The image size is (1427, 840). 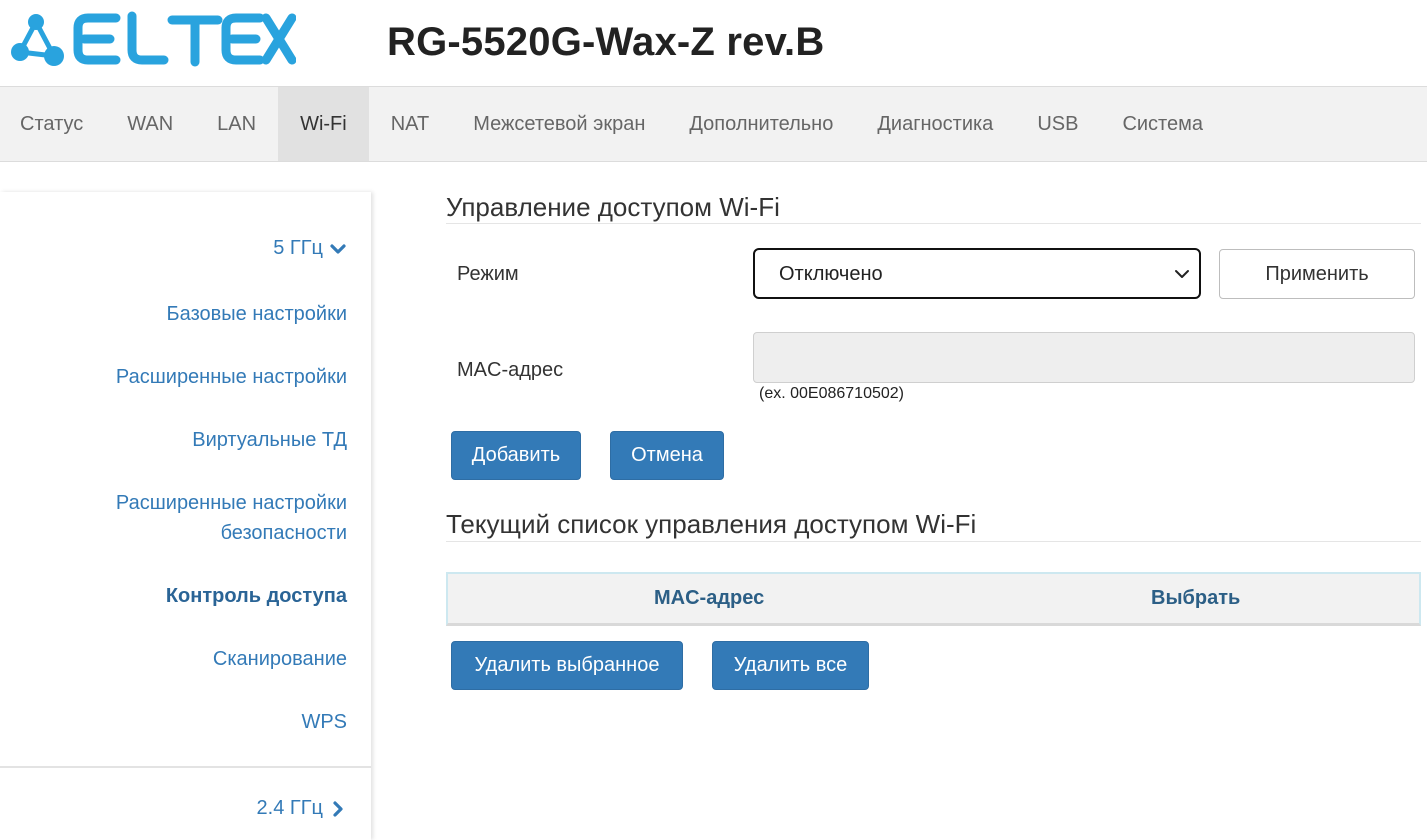 I want to click on delete-selected-button: Удалить выбранное, so click(x=567, y=665).